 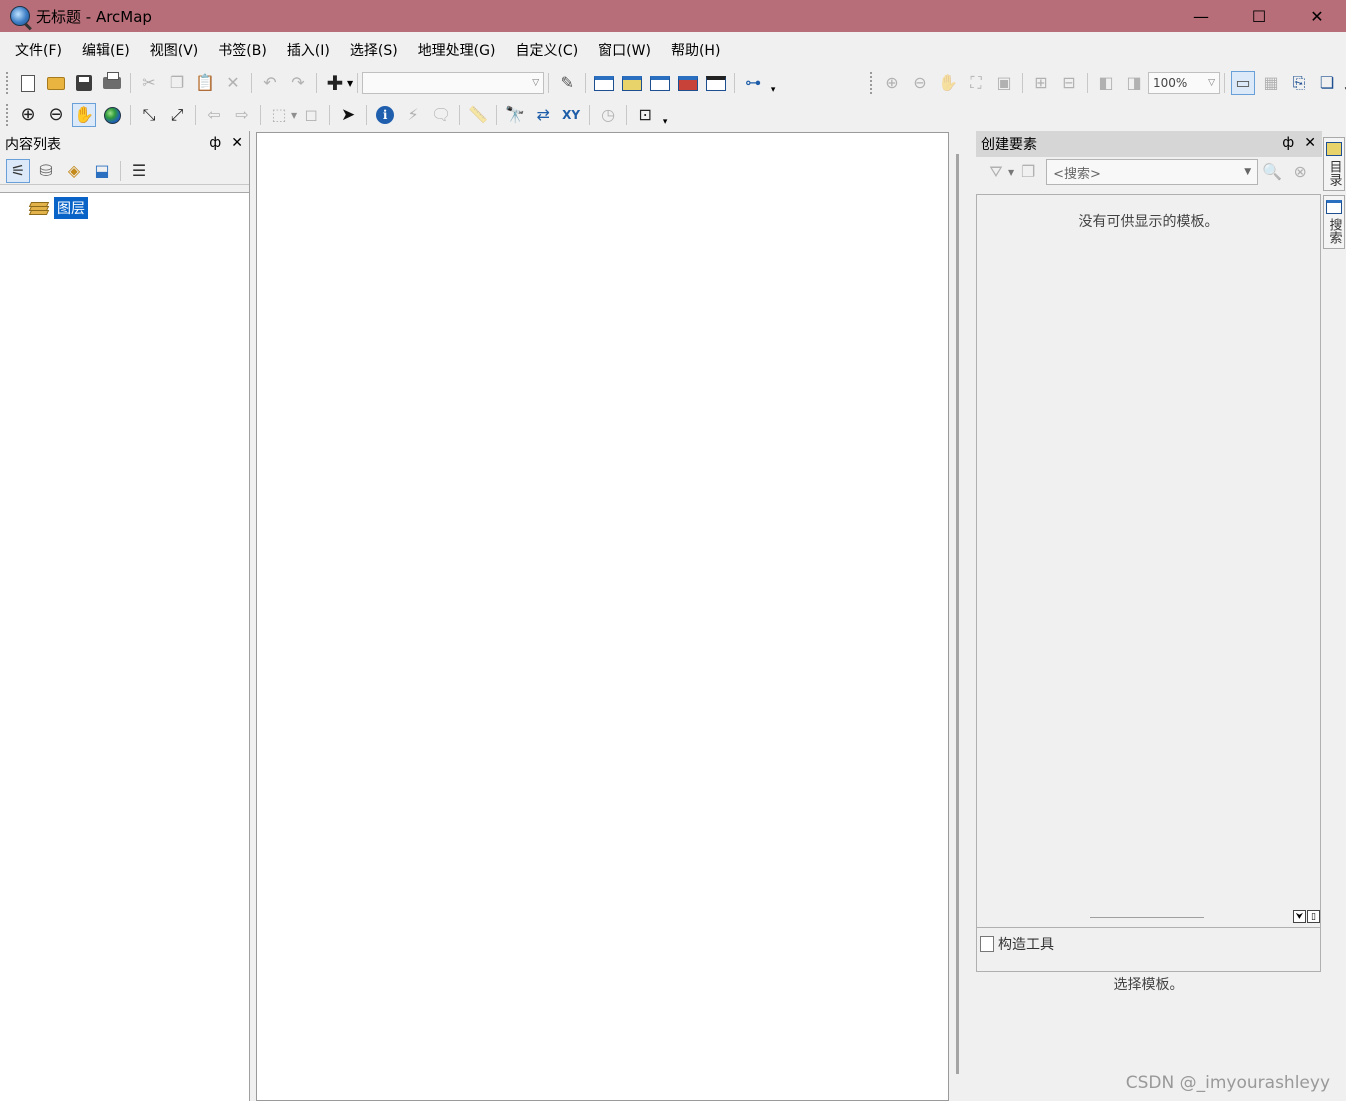 I want to click on zoom-in-button: ⊕, so click(x=28, y=115).